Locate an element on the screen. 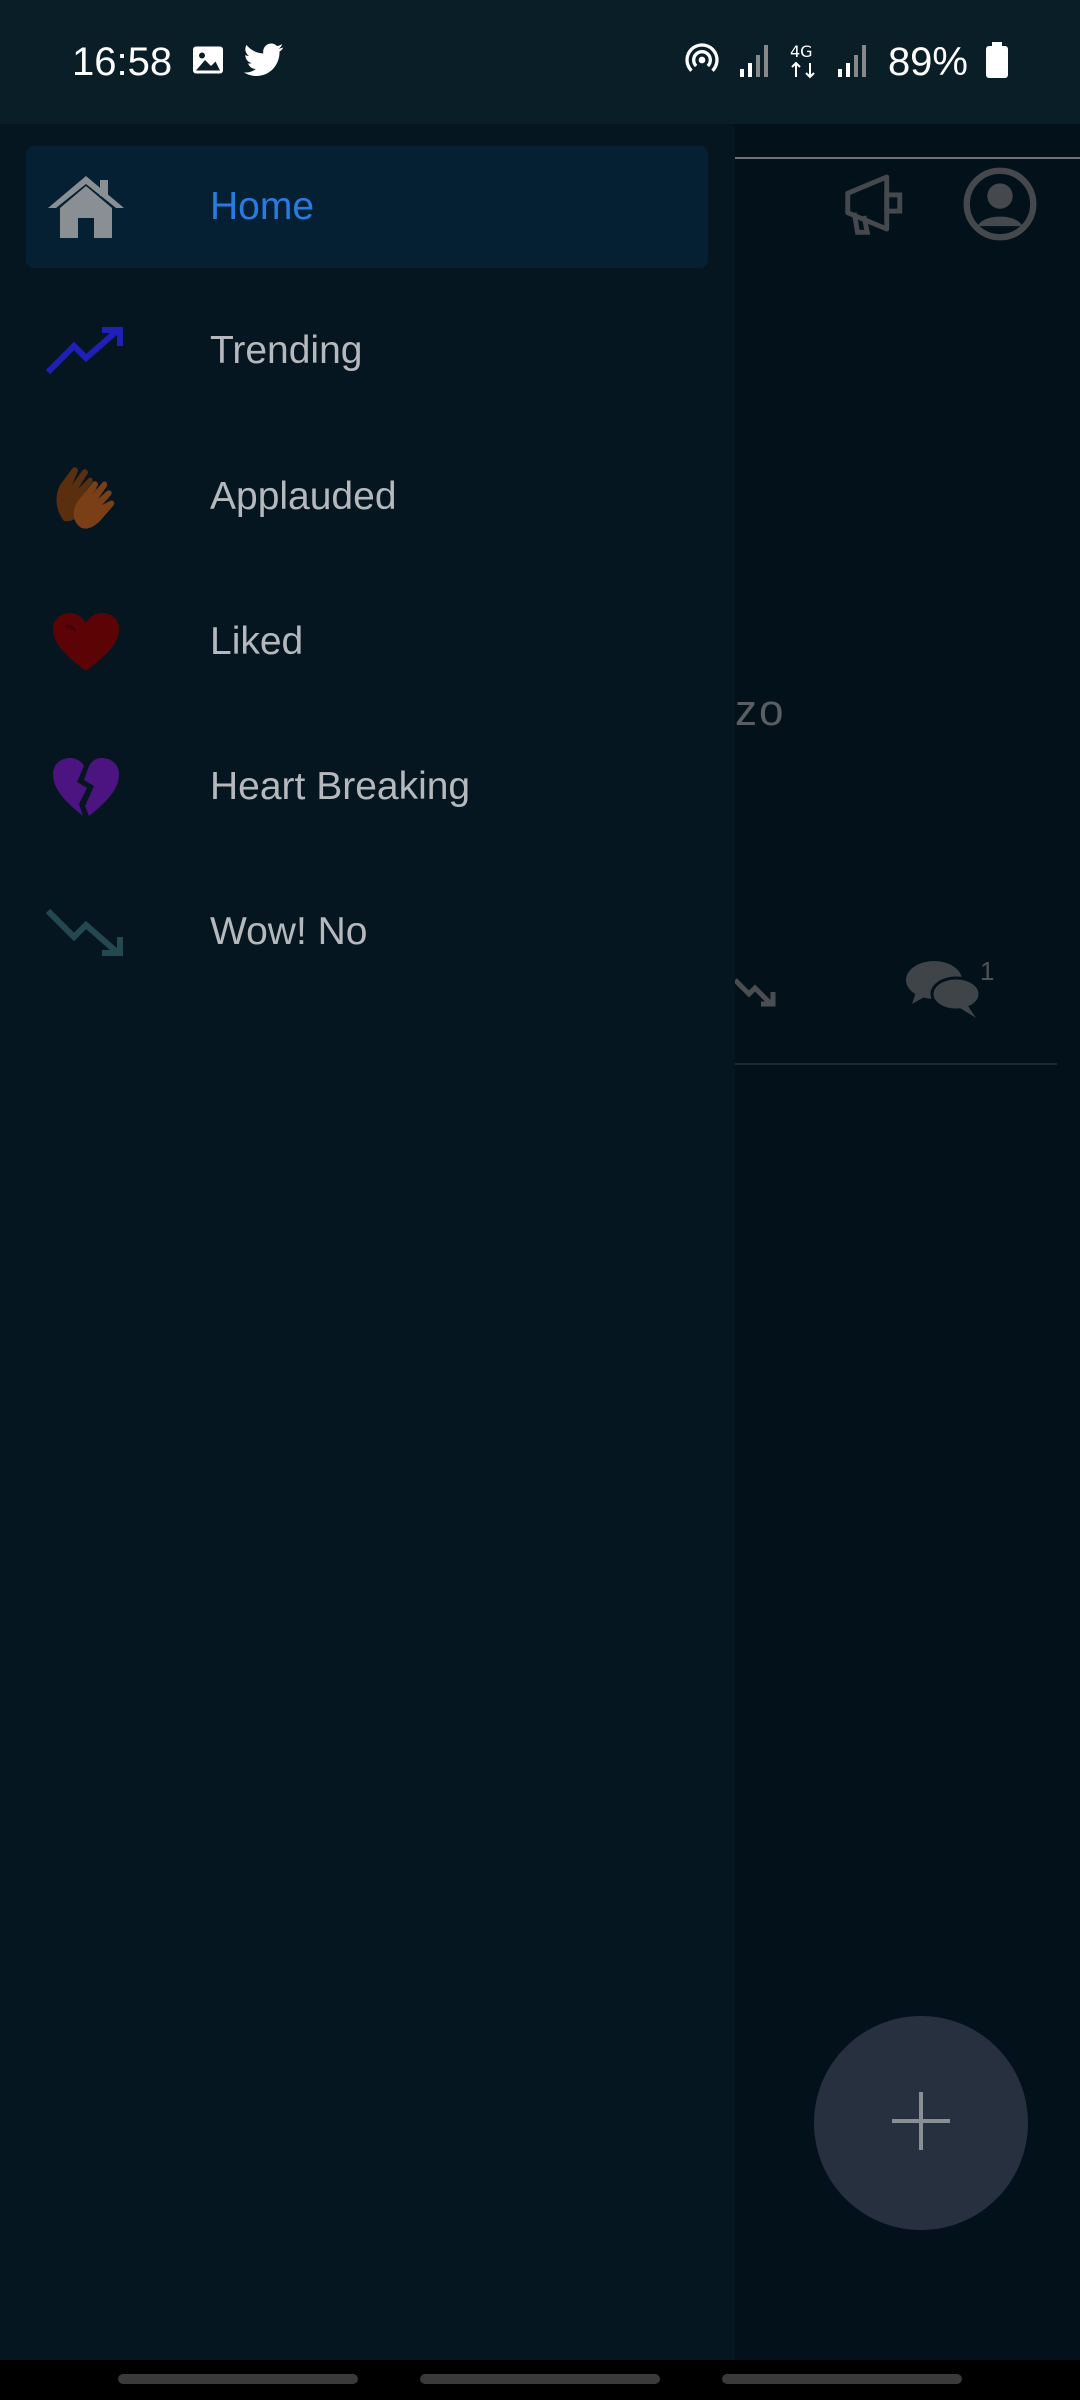 The width and height of the screenshot is (1080, 2400). menu-item-liked: Liked is located at coordinates (367, 642).